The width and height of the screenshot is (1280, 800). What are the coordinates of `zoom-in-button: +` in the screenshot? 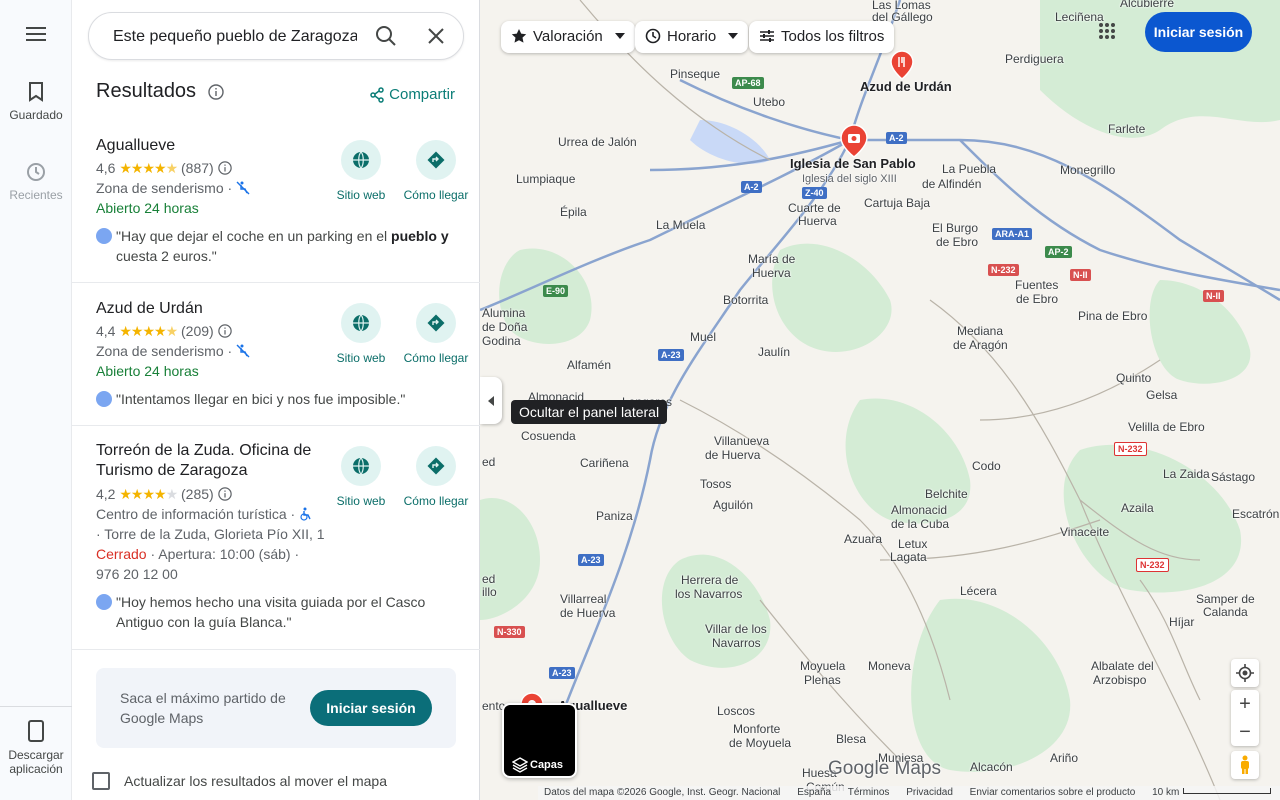 It's located at (1245, 704).